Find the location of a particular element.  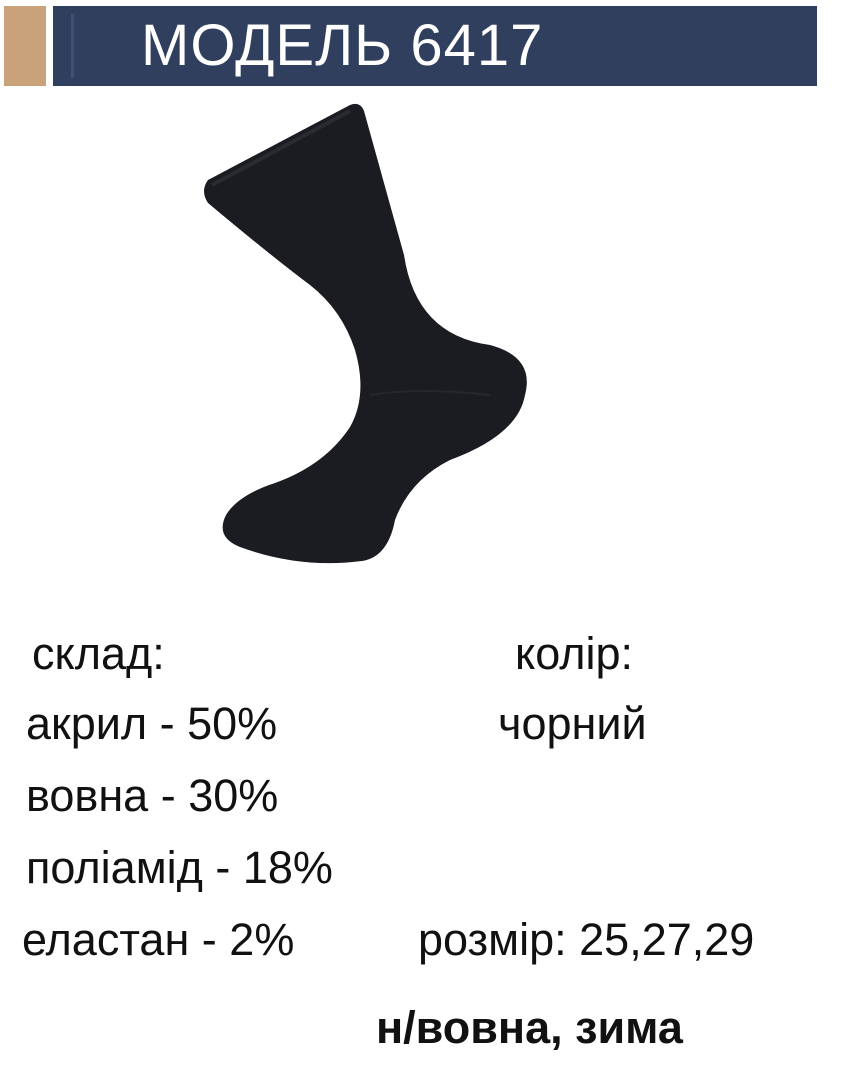

season-info: н/вовна, зима is located at coordinates (529, 1027).